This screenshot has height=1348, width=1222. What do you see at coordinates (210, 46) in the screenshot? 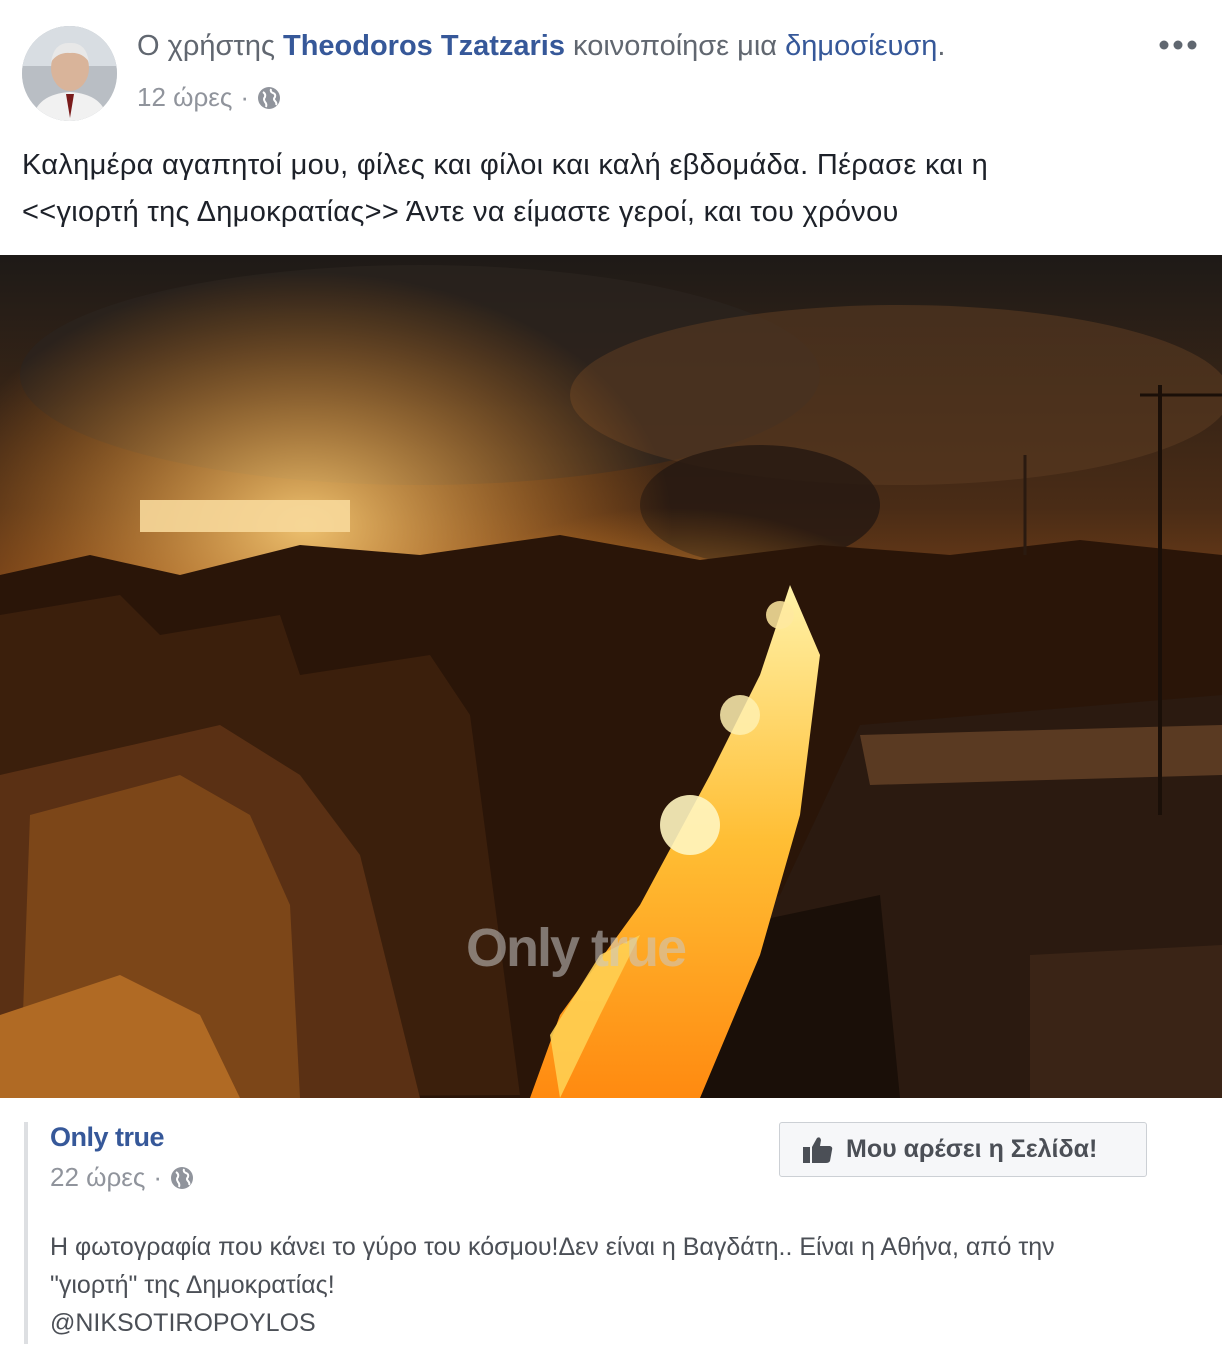
I see `share-prefix: Ο χρήστης` at bounding box center [210, 46].